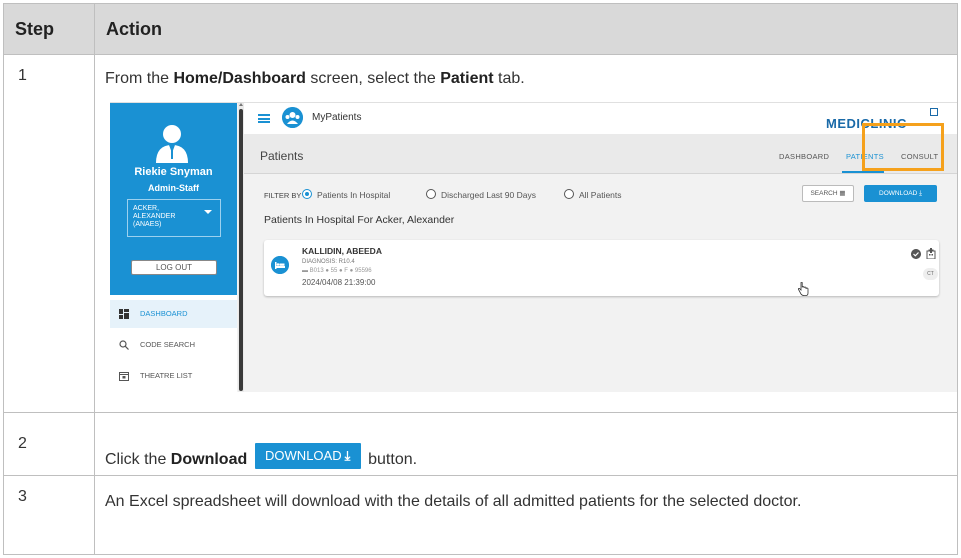  What do you see at coordinates (124, 345) in the screenshot?
I see `search-icon` at bounding box center [124, 345].